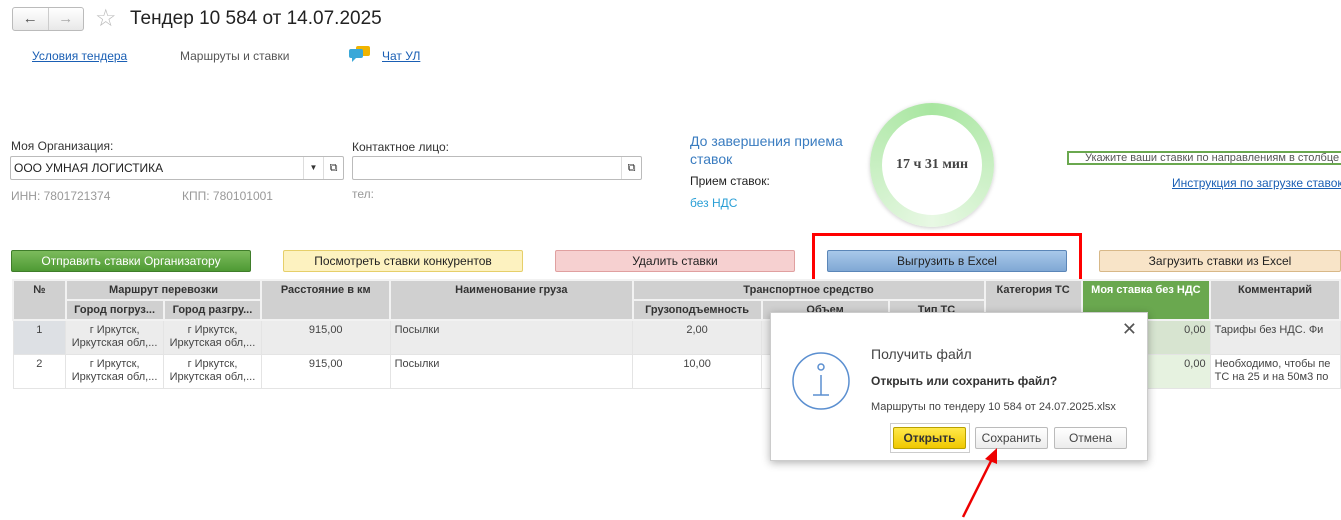 The height and width of the screenshot is (520, 1341). Describe the element at coordinates (675, 261) in the screenshot. I see `delete-rates-button: Удалить ставки` at that location.